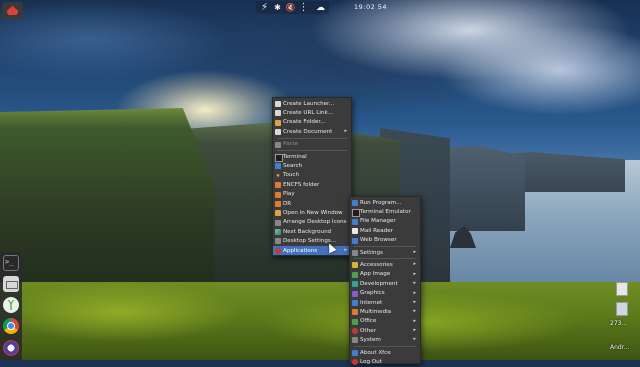 The height and width of the screenshot is (367, 640). What do you see at coordinates (385, 321) in the screenshot?
I see `menu-item-office: Office ▸` at bounding box center [385, 321].